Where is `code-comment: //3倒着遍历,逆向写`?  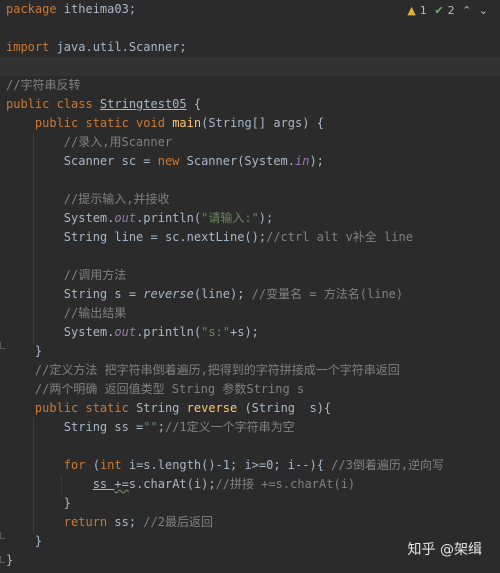 code-comment: //3倒着遍历,逆向写 is located at coordinates (388, 465).